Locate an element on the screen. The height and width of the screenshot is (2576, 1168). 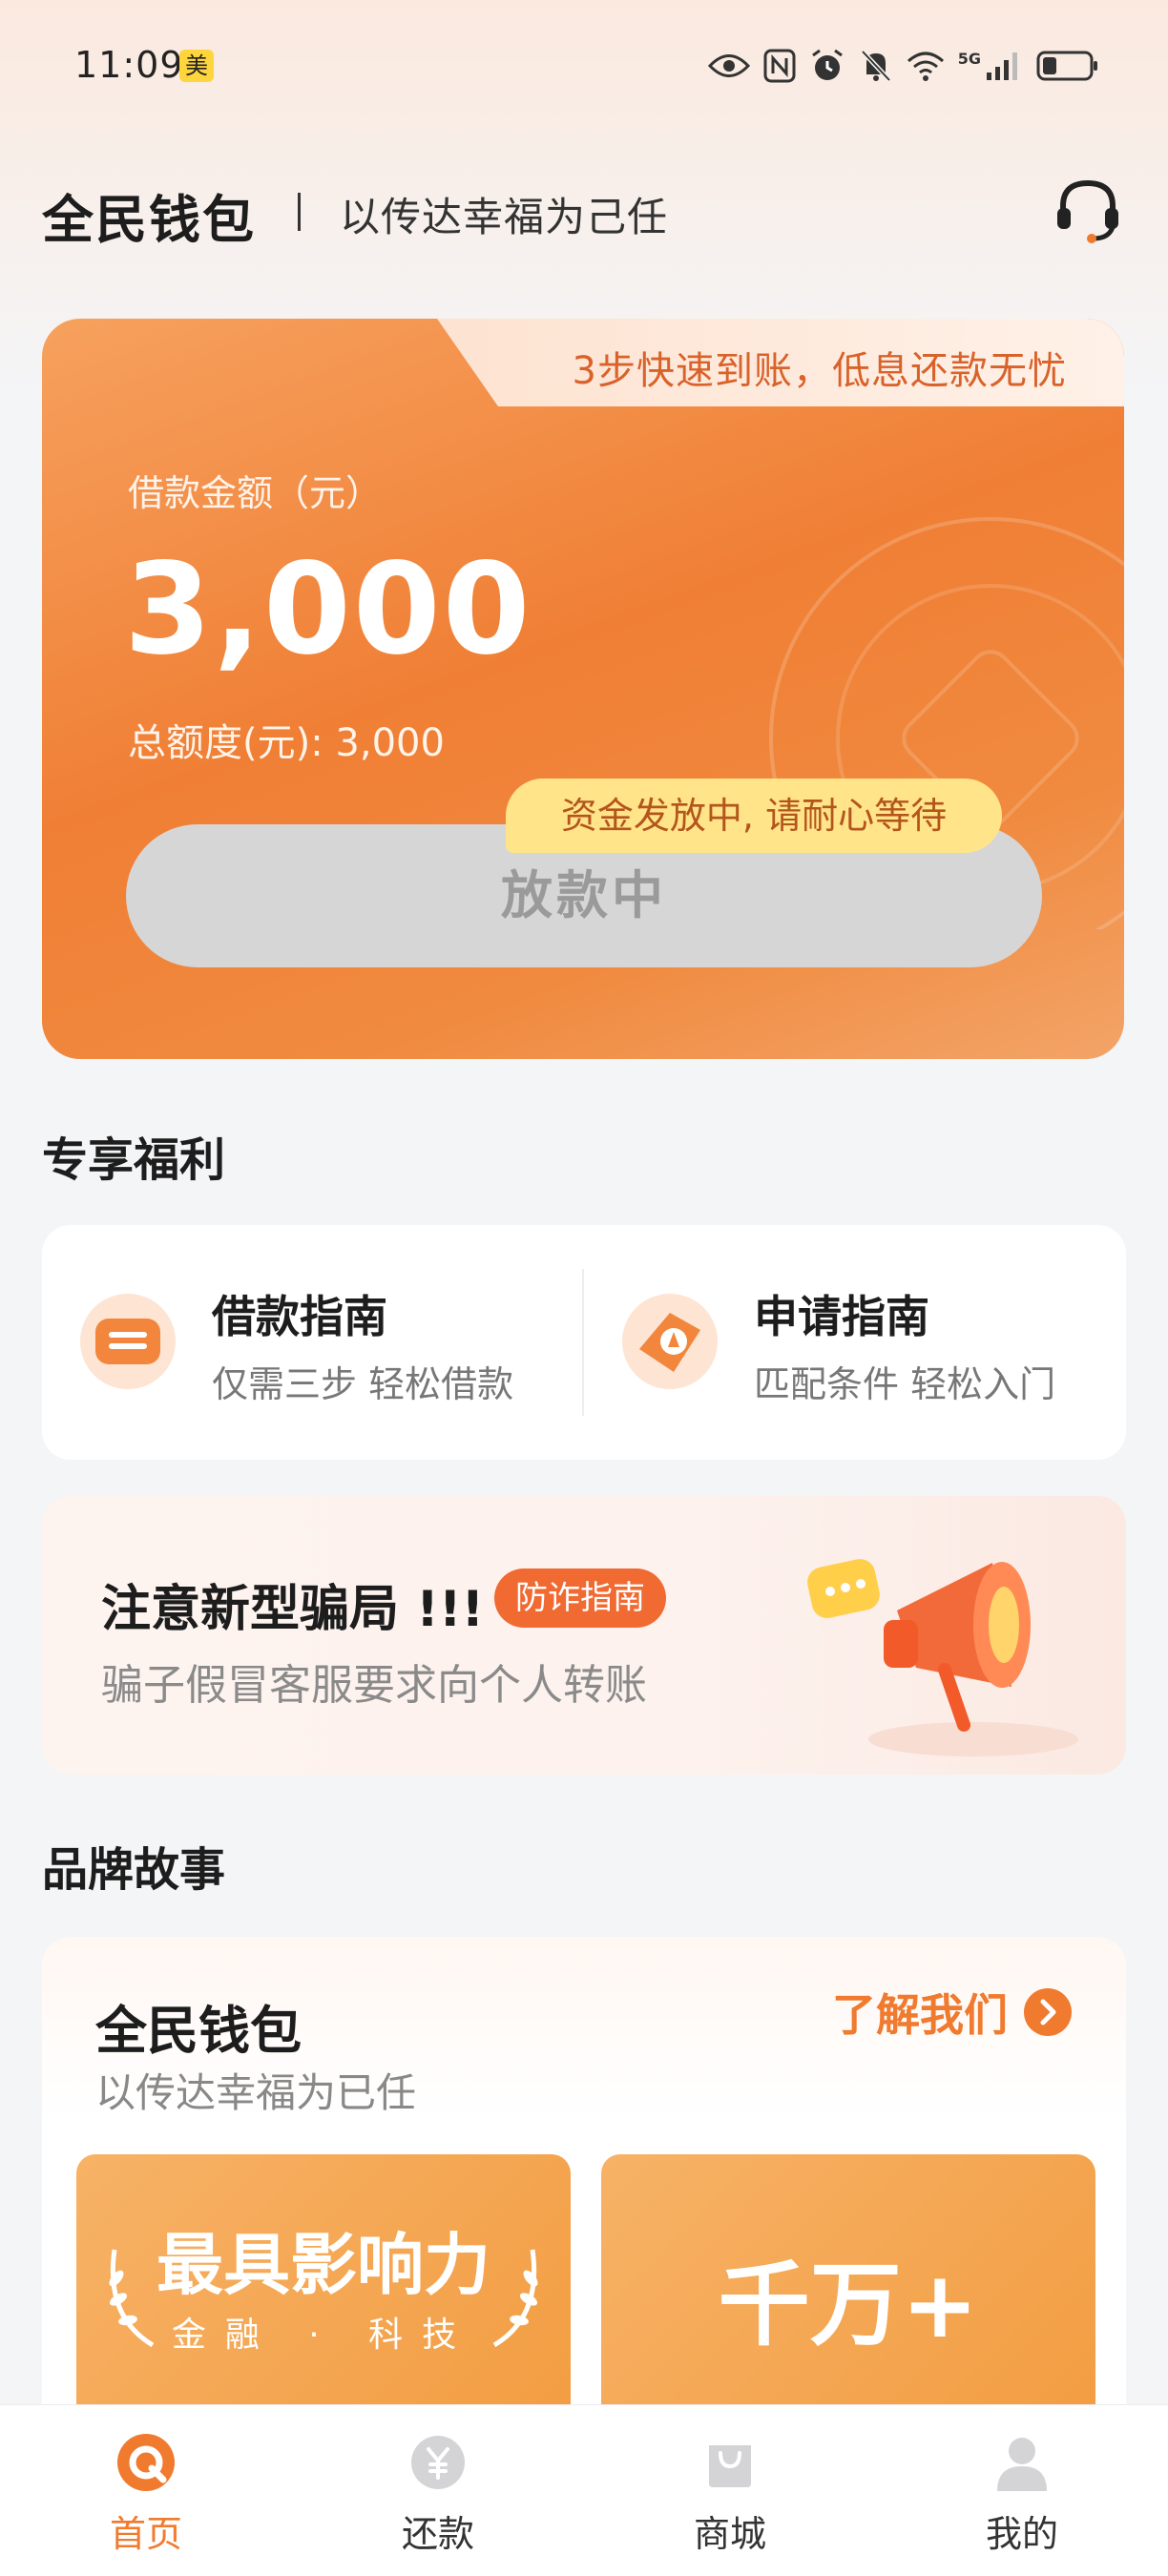
nfc-icon is located at coordinates (780, 66).